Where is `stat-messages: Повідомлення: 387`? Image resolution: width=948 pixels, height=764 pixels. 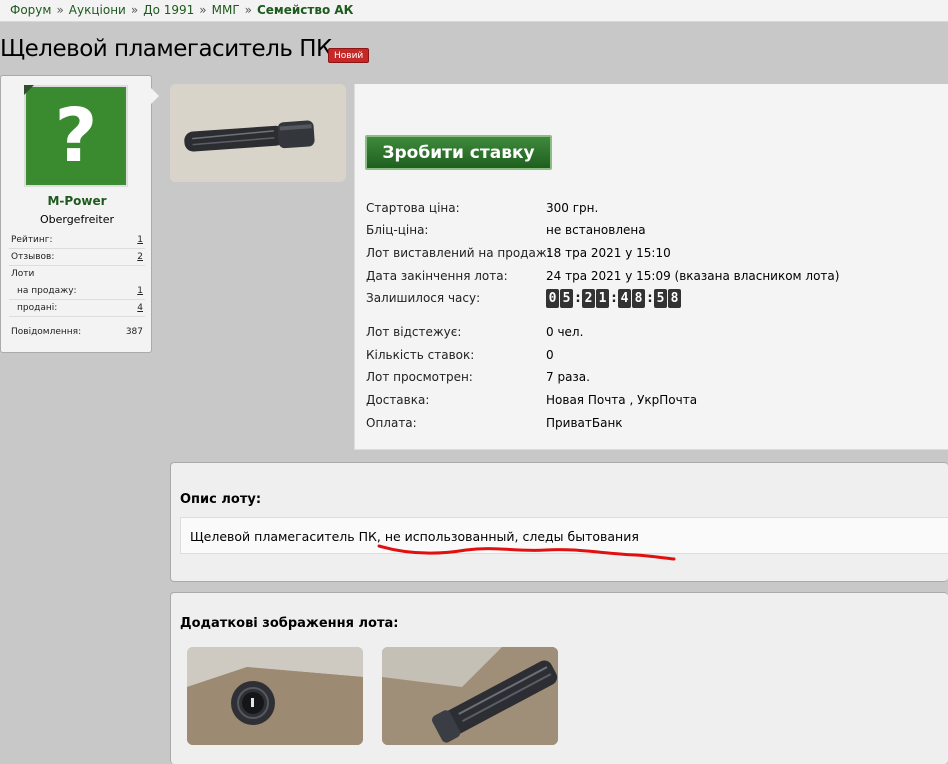
stat-messages: Повідомлення: 387 is located at coordinates (77, 332).